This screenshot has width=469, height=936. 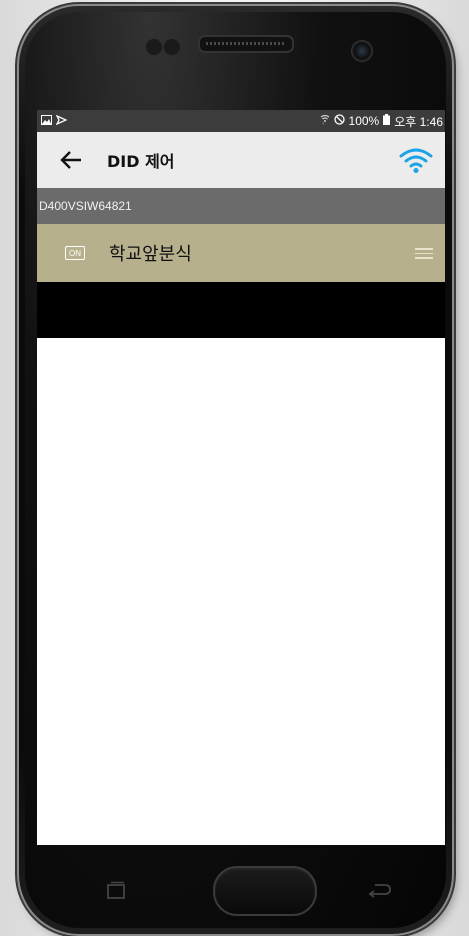 I want to click on nav-bar, so click(x=241, y=888).